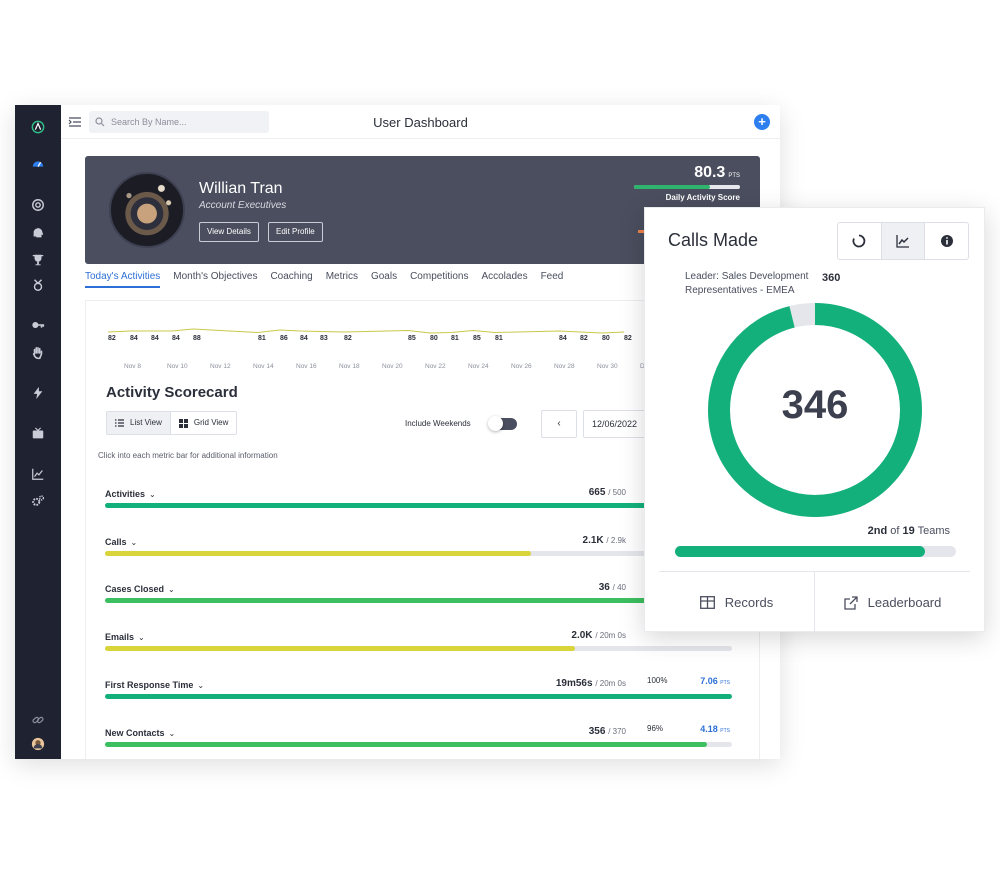  What do you see at coordinates (707, 602) in the screenshot?
I see `table-icon` at bounding box center [707, 602].